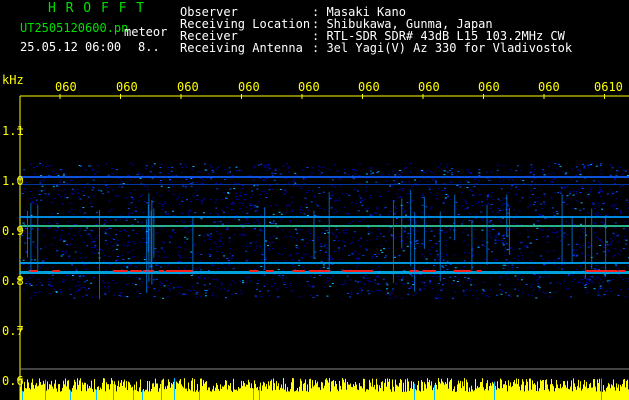 The width and height of the screenshot is (629, 400). I want to click on mode-label: meteor, so click(146, 32).